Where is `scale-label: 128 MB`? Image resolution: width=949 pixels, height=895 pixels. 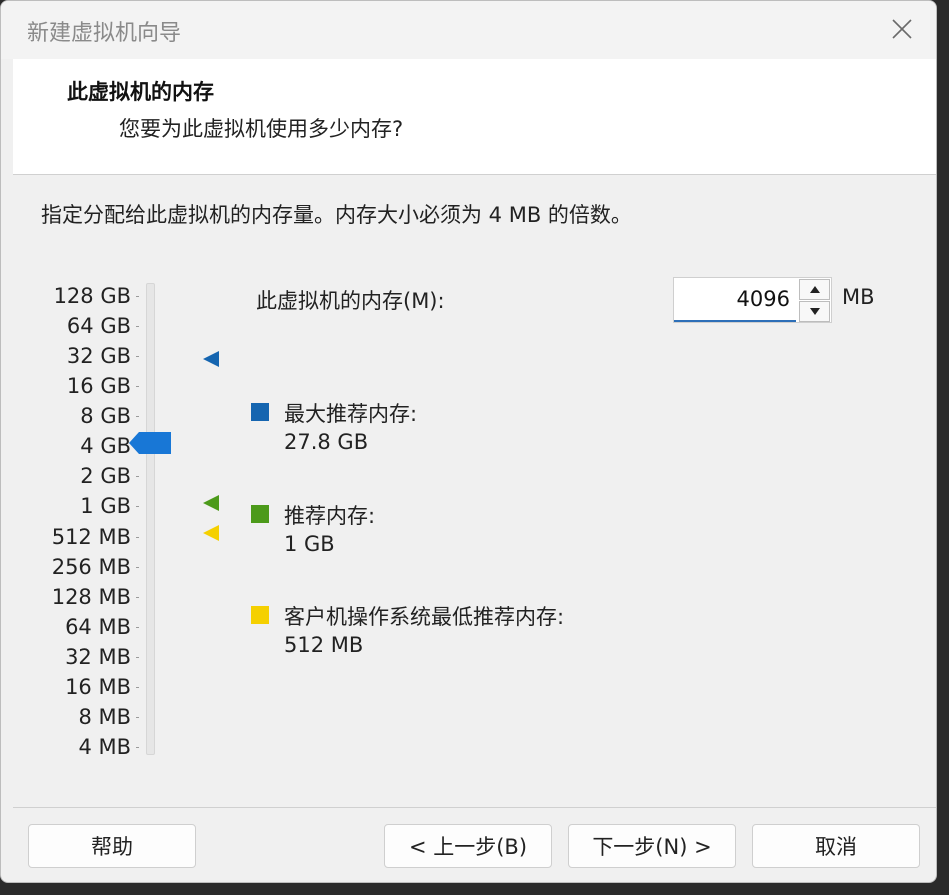 scale-label: 128 MB is located at coordinates (91, 597).